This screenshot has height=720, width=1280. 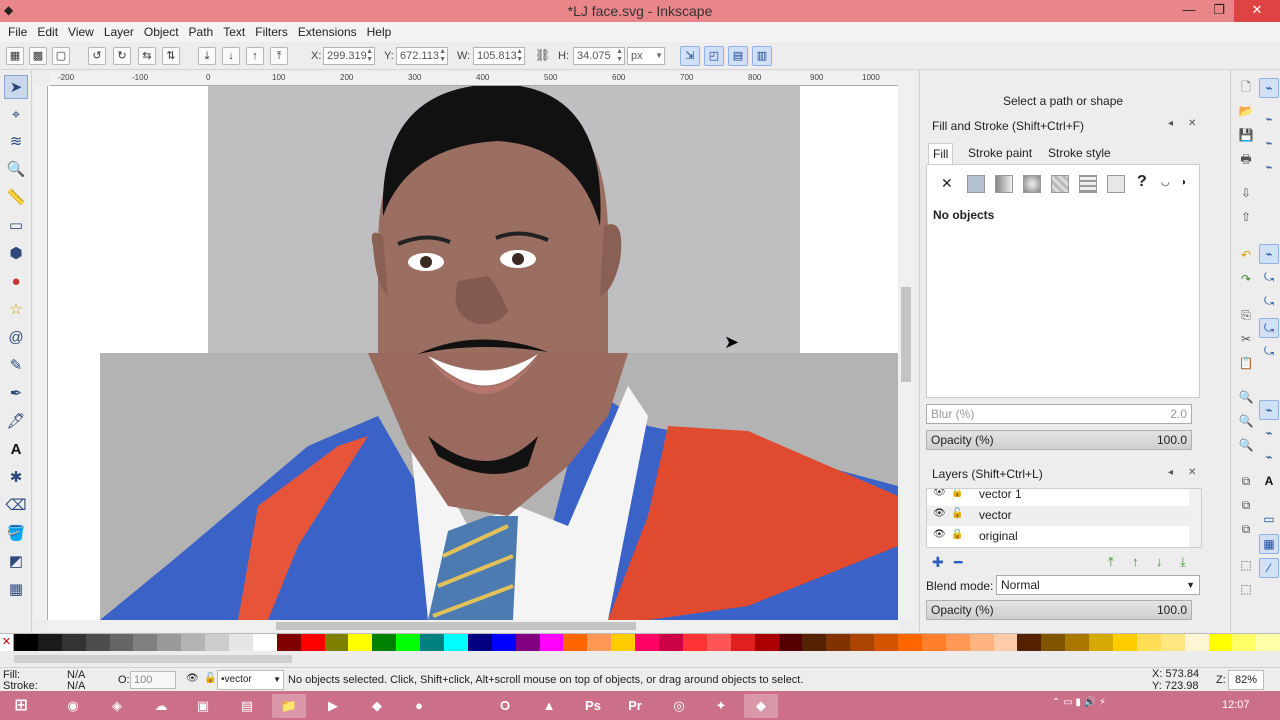 I want to click on calligraphy-tool-icon: 🖋, so click(x=16, y=422).